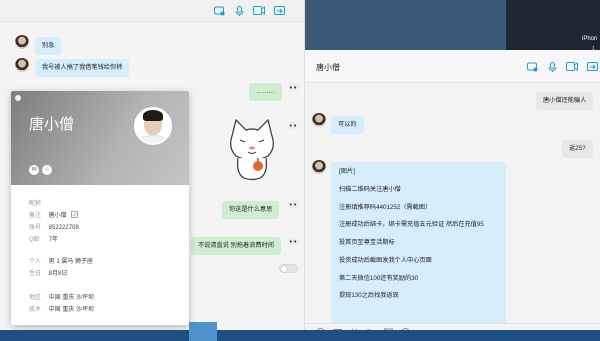  Describe the element at coordinates (62, 298) in the screenshot. I see `profile-row-location: 地区 中国 重庆 沙坪坝` at that location.